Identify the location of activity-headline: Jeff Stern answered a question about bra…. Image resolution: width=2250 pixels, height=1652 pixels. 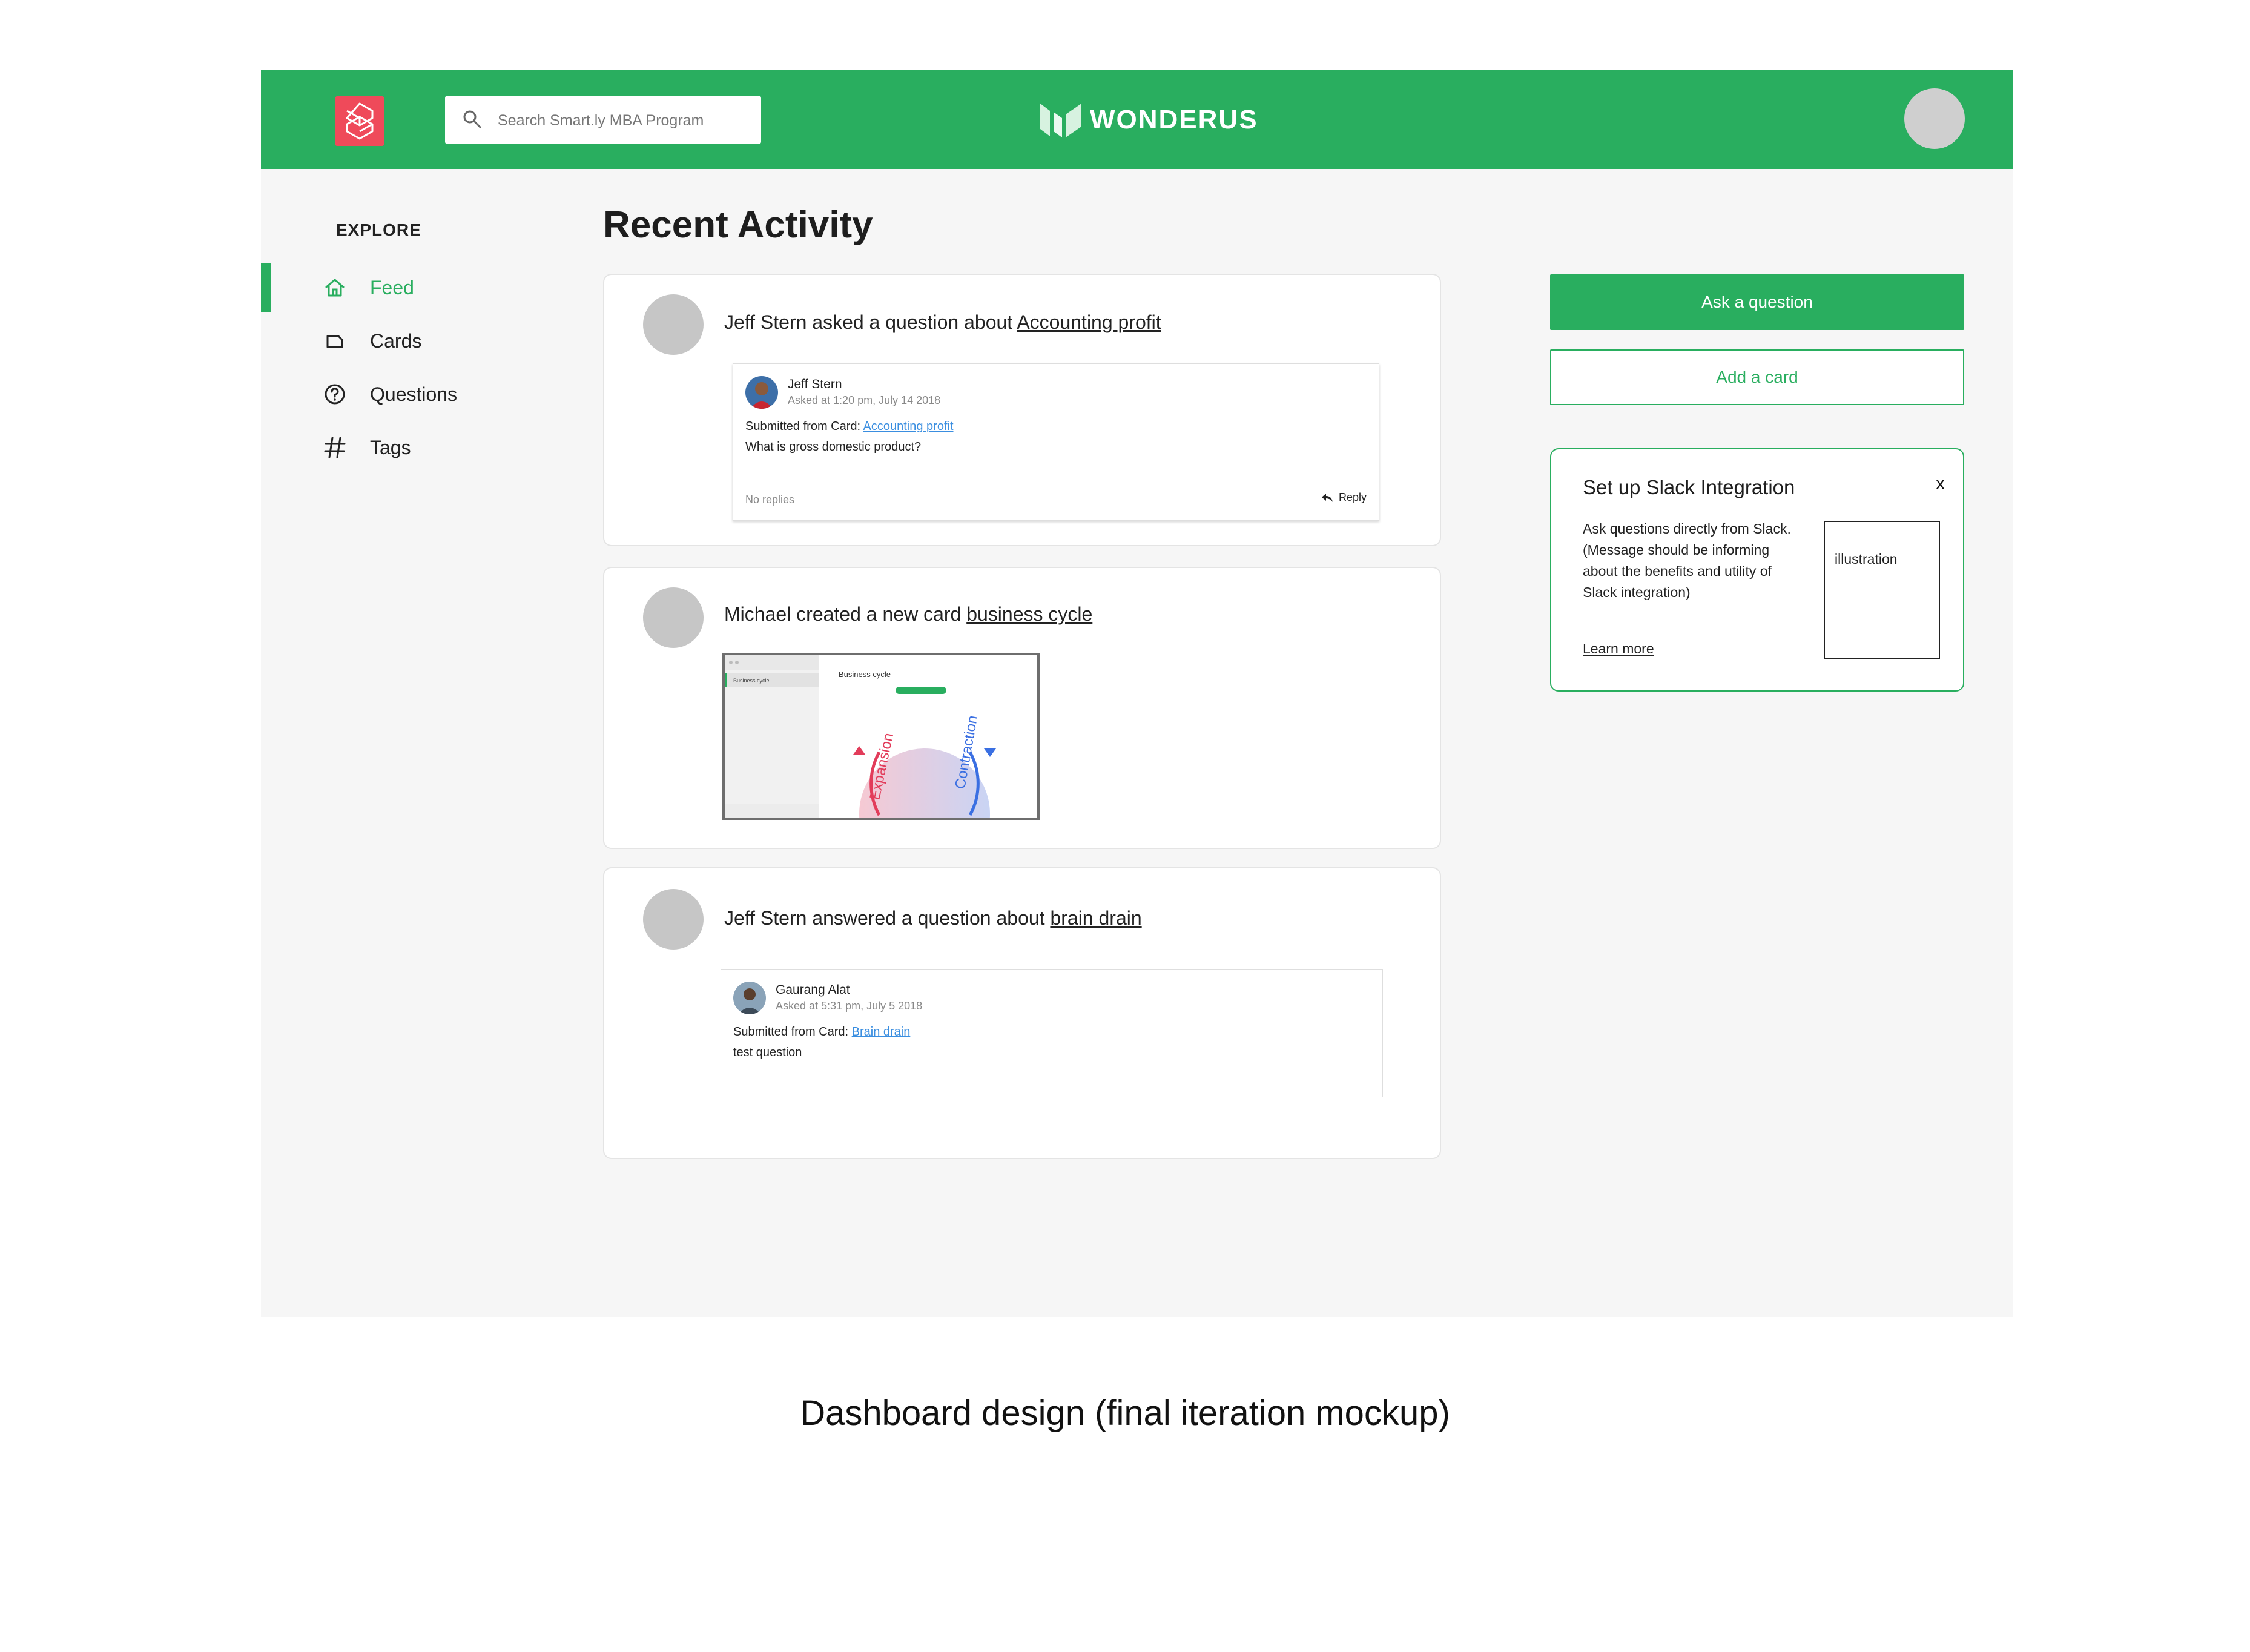
(933, 918).